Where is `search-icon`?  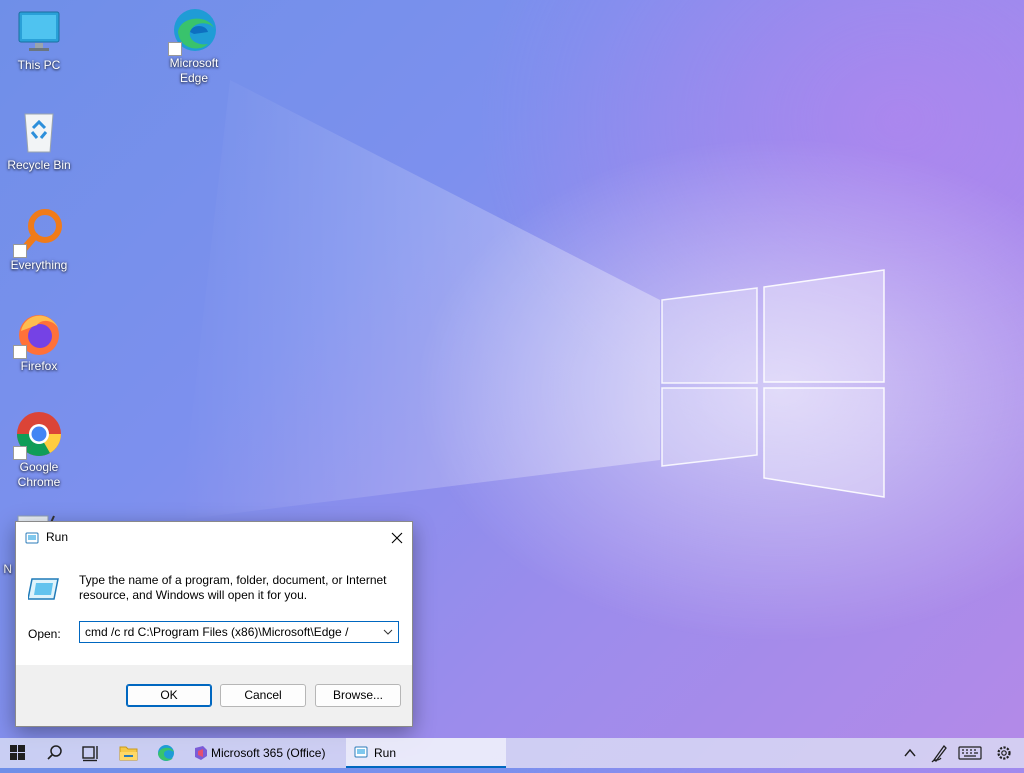
search-icon is located at coordinates (54, 752).